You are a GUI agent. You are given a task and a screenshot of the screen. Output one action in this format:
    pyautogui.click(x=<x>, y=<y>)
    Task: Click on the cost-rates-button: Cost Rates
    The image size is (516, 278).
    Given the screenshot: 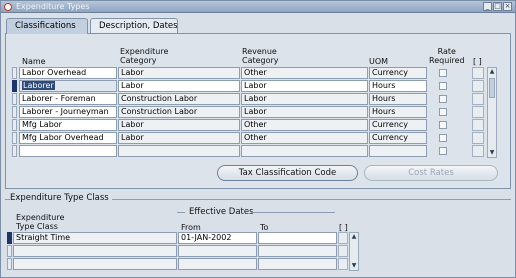 What is the action you would take?
    pyautogui.click(x=431, y=173)
    